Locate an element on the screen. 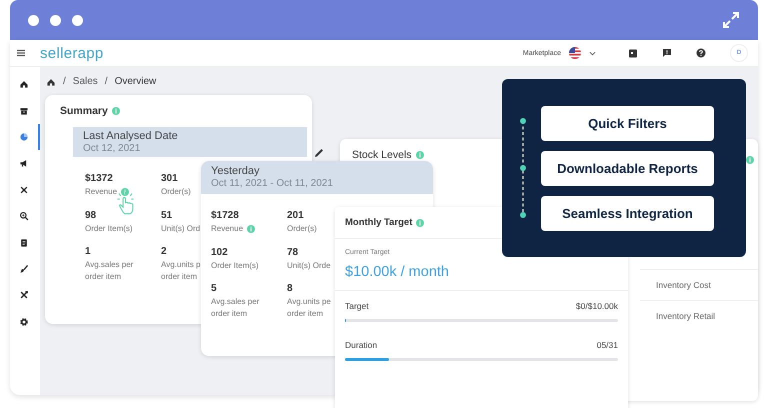 Image resolution: width=768 pixels, height=408 pixels. help-icon is located at coordinates (701, 53).